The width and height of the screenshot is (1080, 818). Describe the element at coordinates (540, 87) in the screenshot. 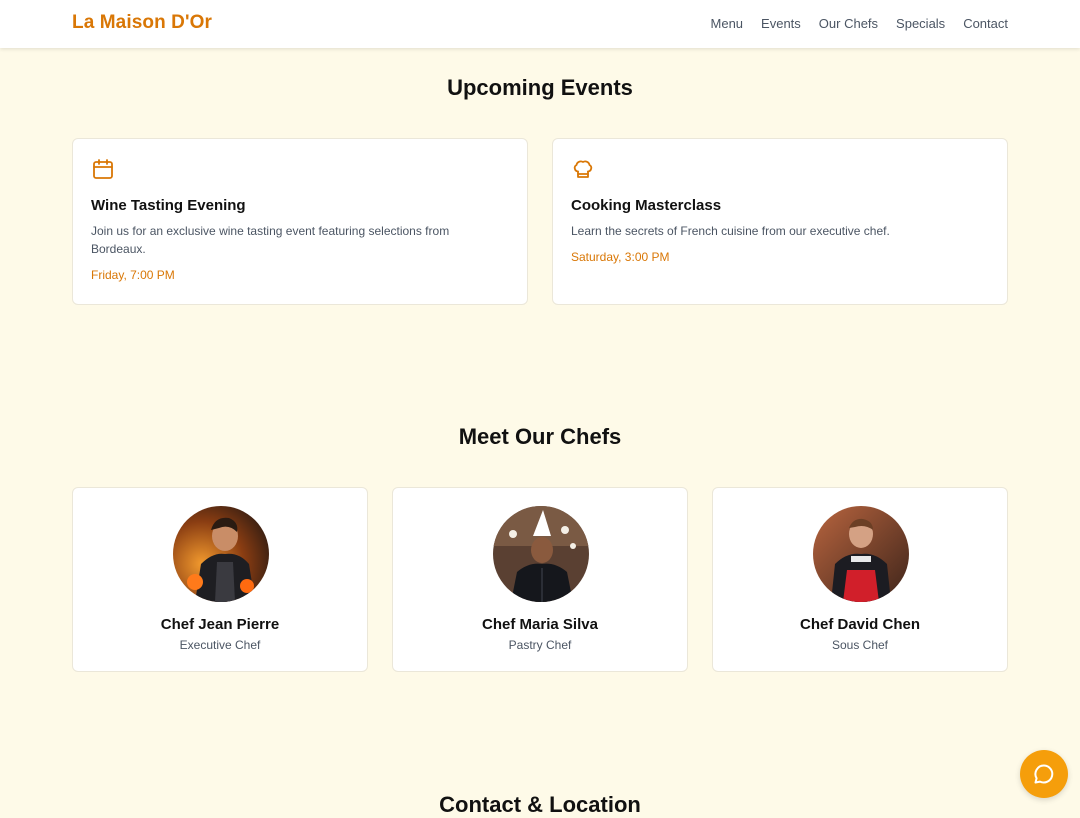

I see `events-section-title: Upcoming Events` at that location.